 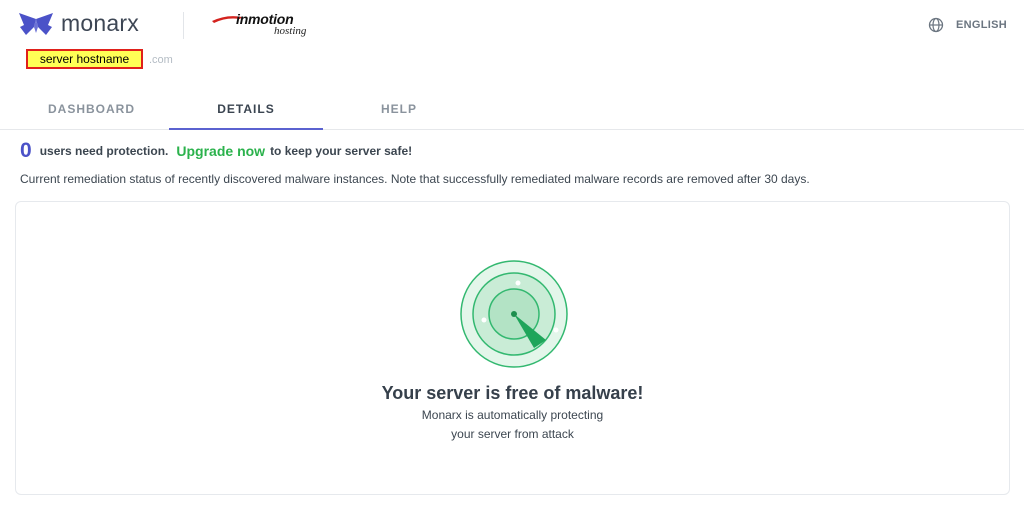 I want to click on status-title: Your server is free of malware!, so click(x=512, y=393).